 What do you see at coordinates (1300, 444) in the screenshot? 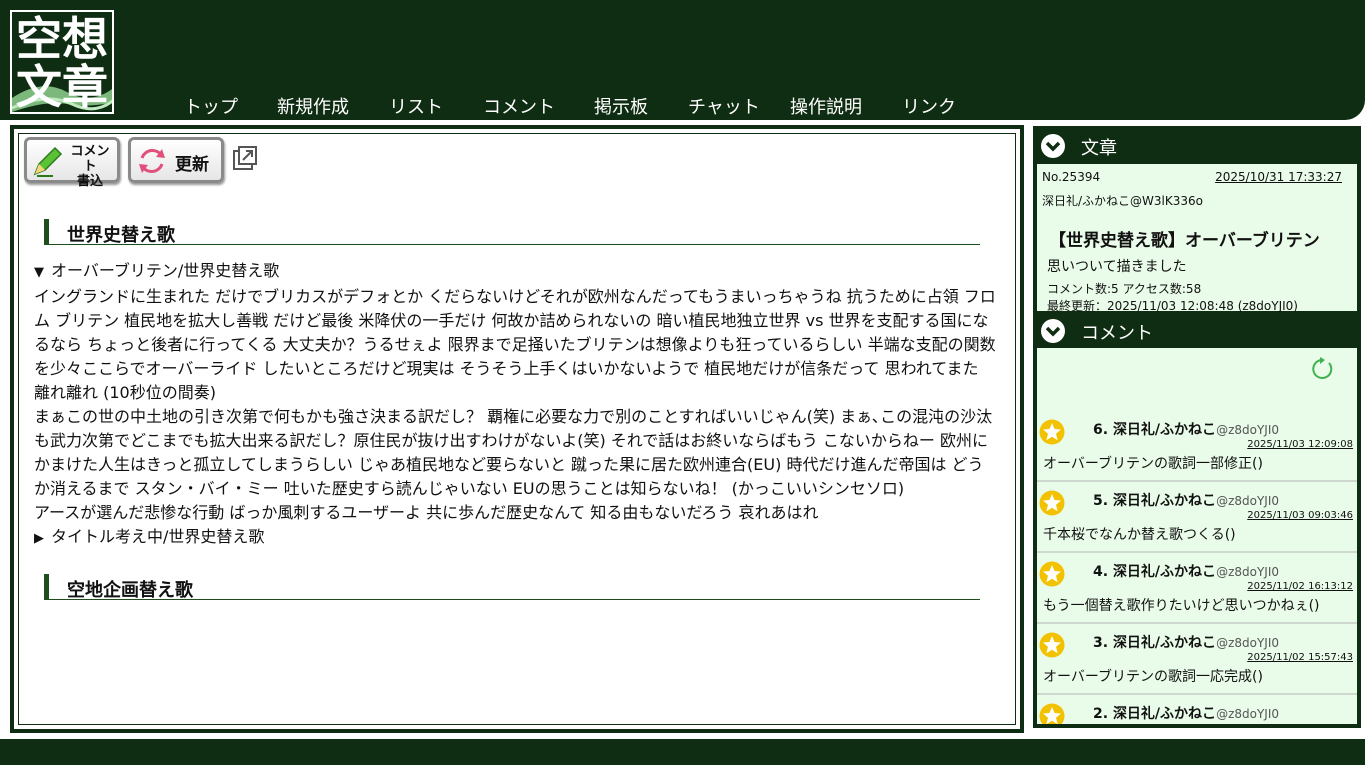
I see `comment-date: 2025/11/03 12:09:08` at bounding box center [1300, 444].